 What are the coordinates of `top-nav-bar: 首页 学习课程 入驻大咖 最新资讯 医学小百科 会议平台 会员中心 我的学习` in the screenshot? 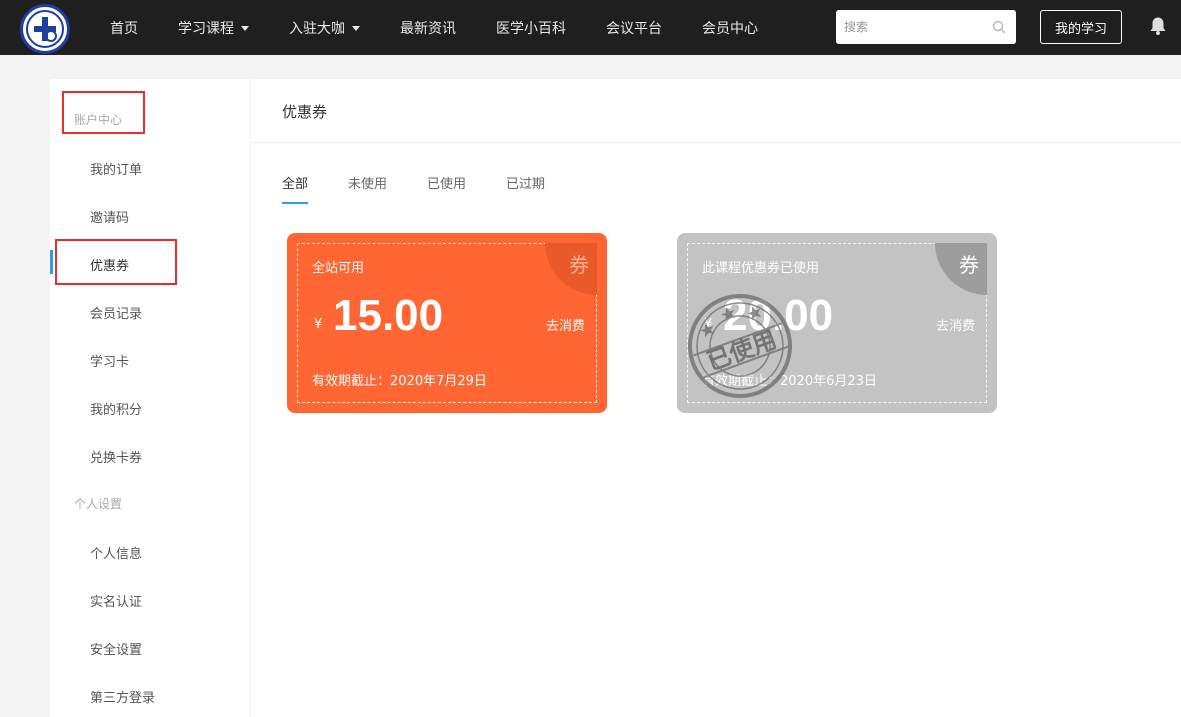 It's located at (590, 27).